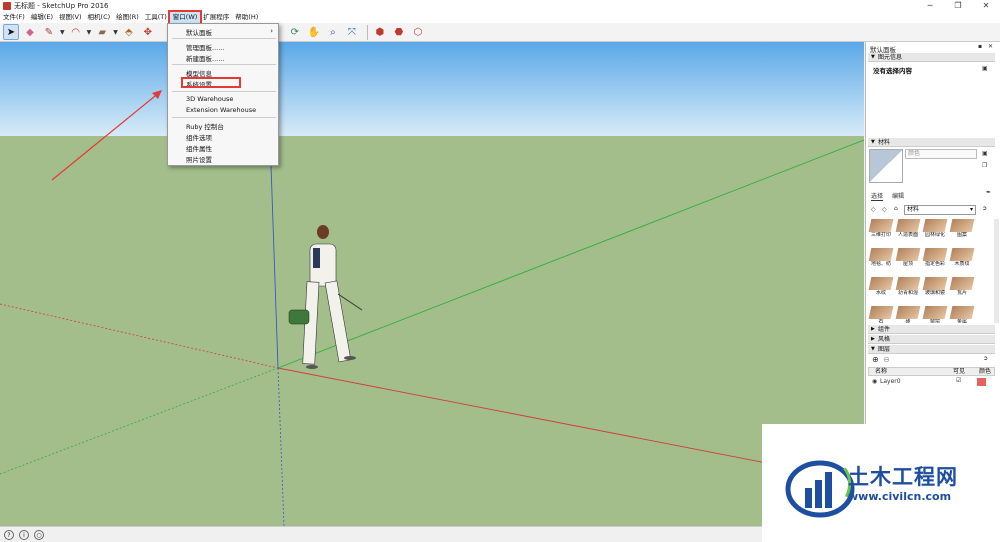 The width and height of the screenshot is (1000, 542). Describe the element at coordinates (874, 381) in the screenshot. I see `active-layer-radio-icon: ◉` at that location.